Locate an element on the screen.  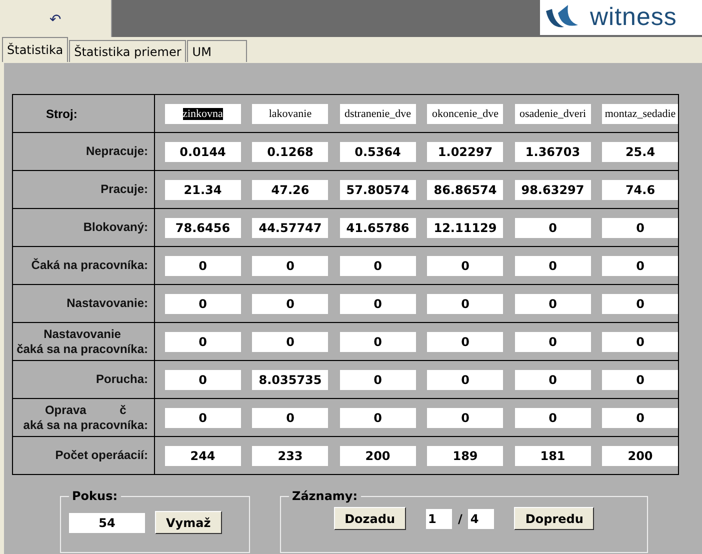
group-label: Pokus: is located at coordinates (95, 496).